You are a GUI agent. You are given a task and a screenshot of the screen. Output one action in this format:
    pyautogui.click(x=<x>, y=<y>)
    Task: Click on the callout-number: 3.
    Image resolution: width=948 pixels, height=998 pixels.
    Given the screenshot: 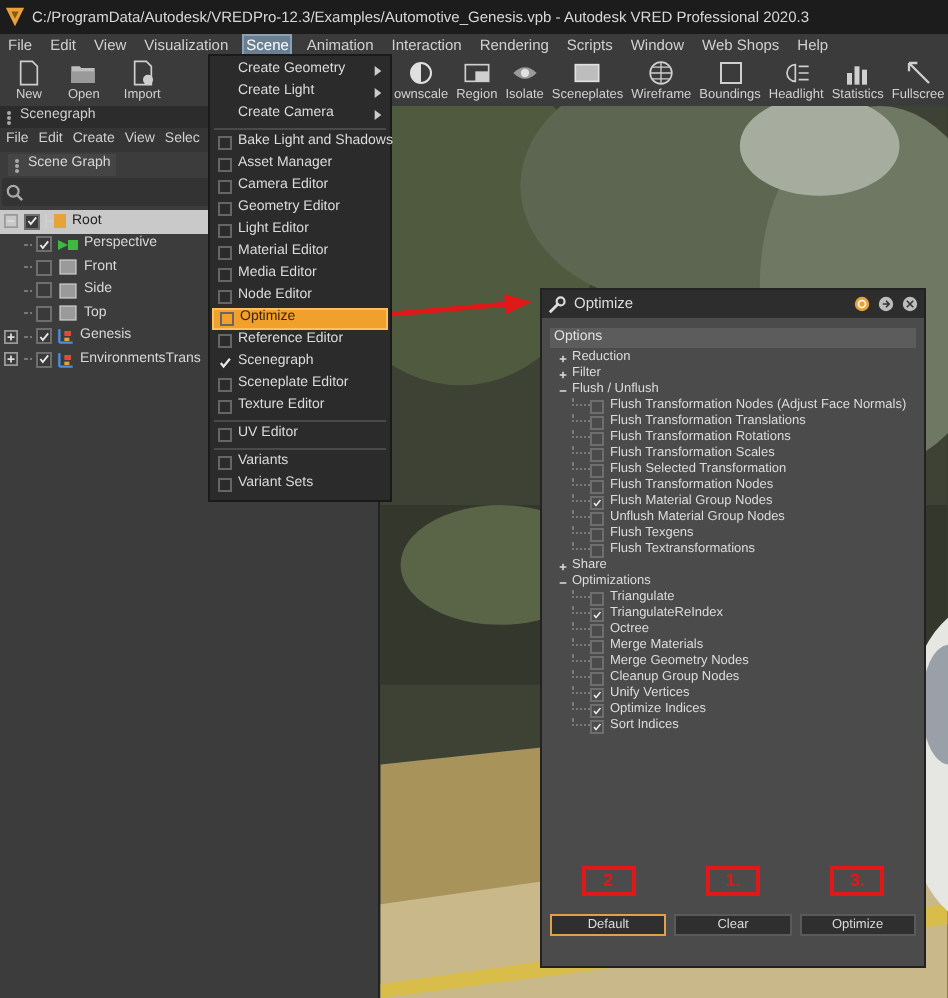 What is the action you would take?
    pyautogui.click(x=857, y=881)
    